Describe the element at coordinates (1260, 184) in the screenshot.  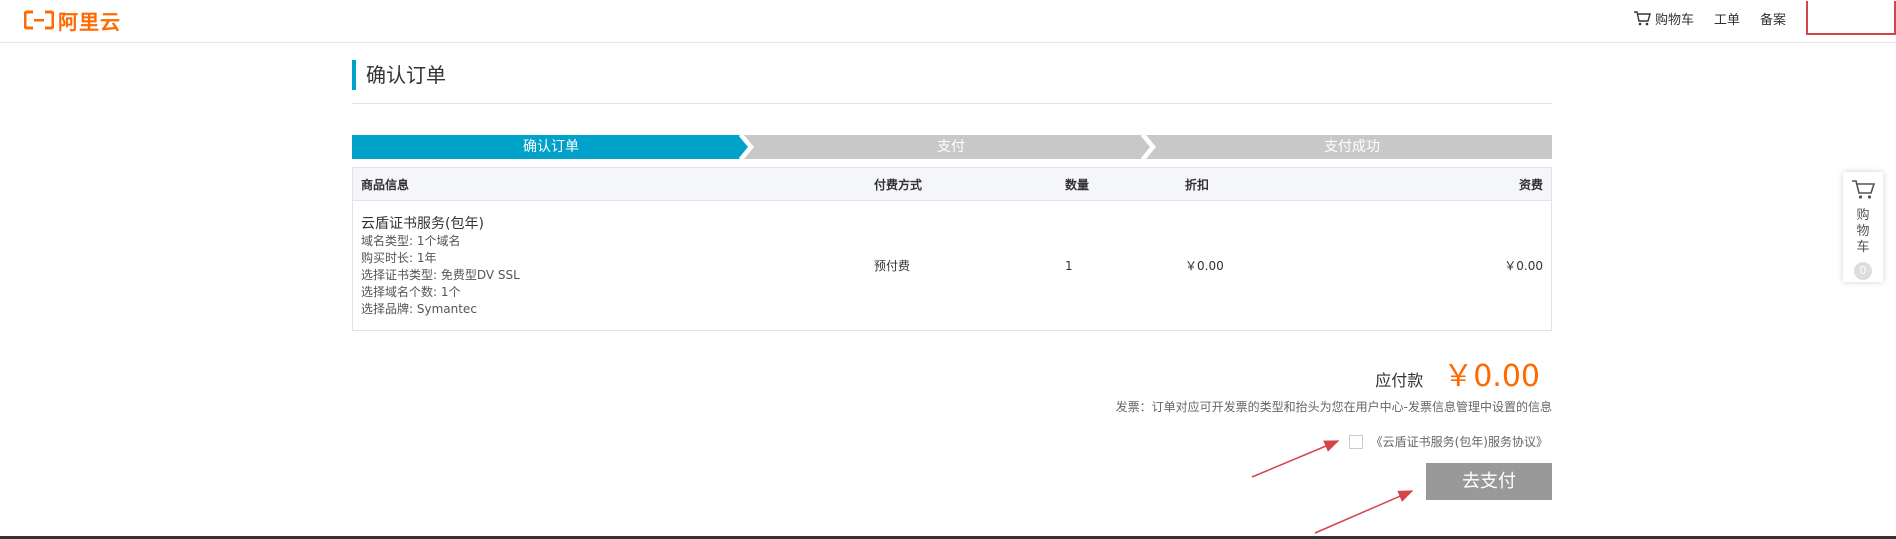
I see `col-discount: 折扣` at that location.